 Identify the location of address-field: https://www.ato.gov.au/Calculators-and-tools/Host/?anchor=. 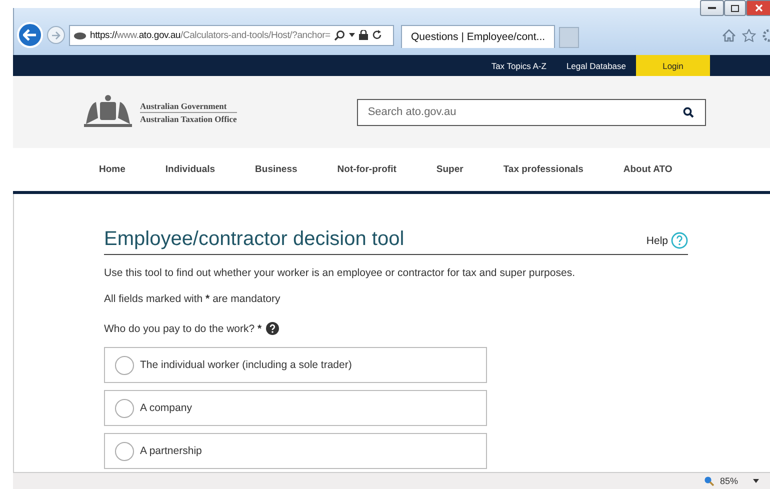
(231, 35).